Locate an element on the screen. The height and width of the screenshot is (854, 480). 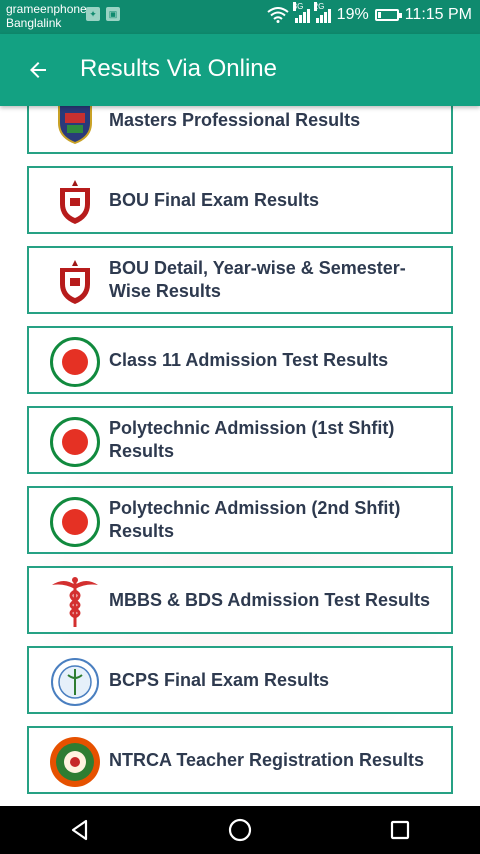
app-notification-icon: ✦ is located at coordinates (93, 14).